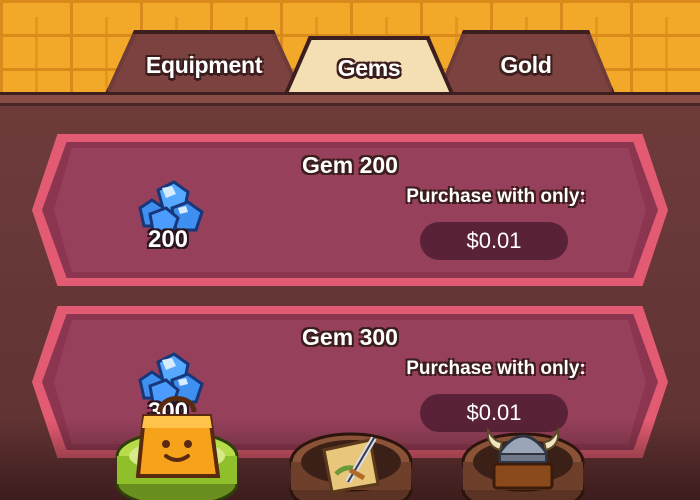  I want to click on shopping-bag-icon, so click(178, 437).